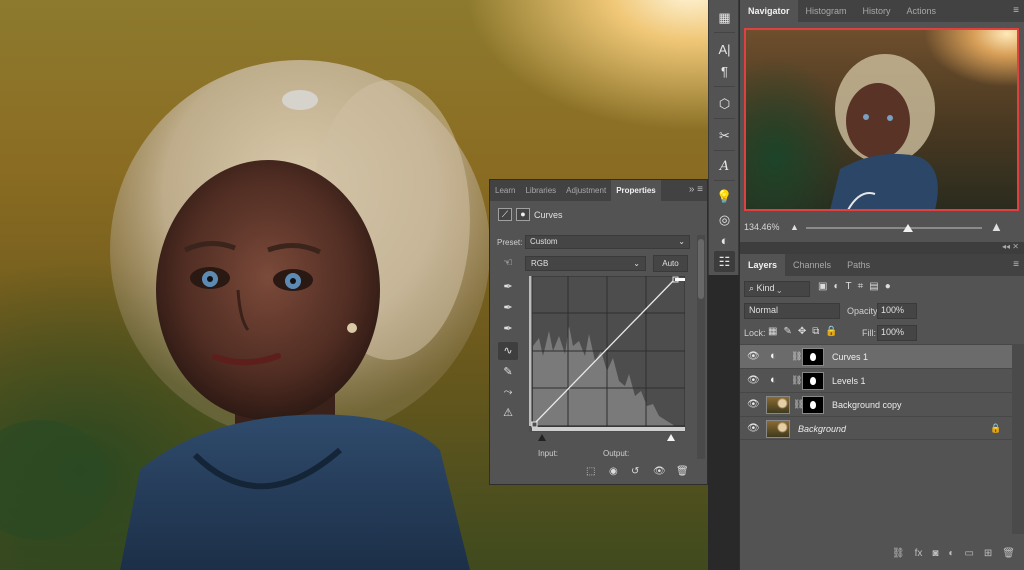 The image size is (1024, 570). I want to click on gray-point-eyedropper-icon: ✒, so click(508, 308).